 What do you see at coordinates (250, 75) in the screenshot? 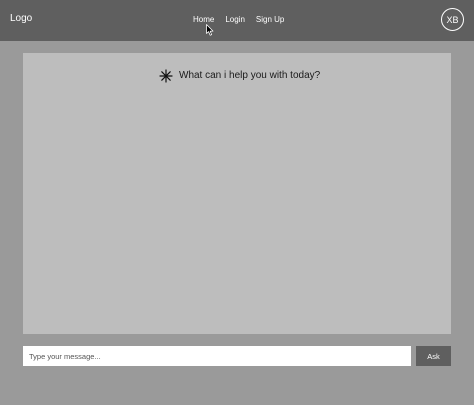
I see `greeting-text: What can i help you with today?` at bounding box center [250, 75].